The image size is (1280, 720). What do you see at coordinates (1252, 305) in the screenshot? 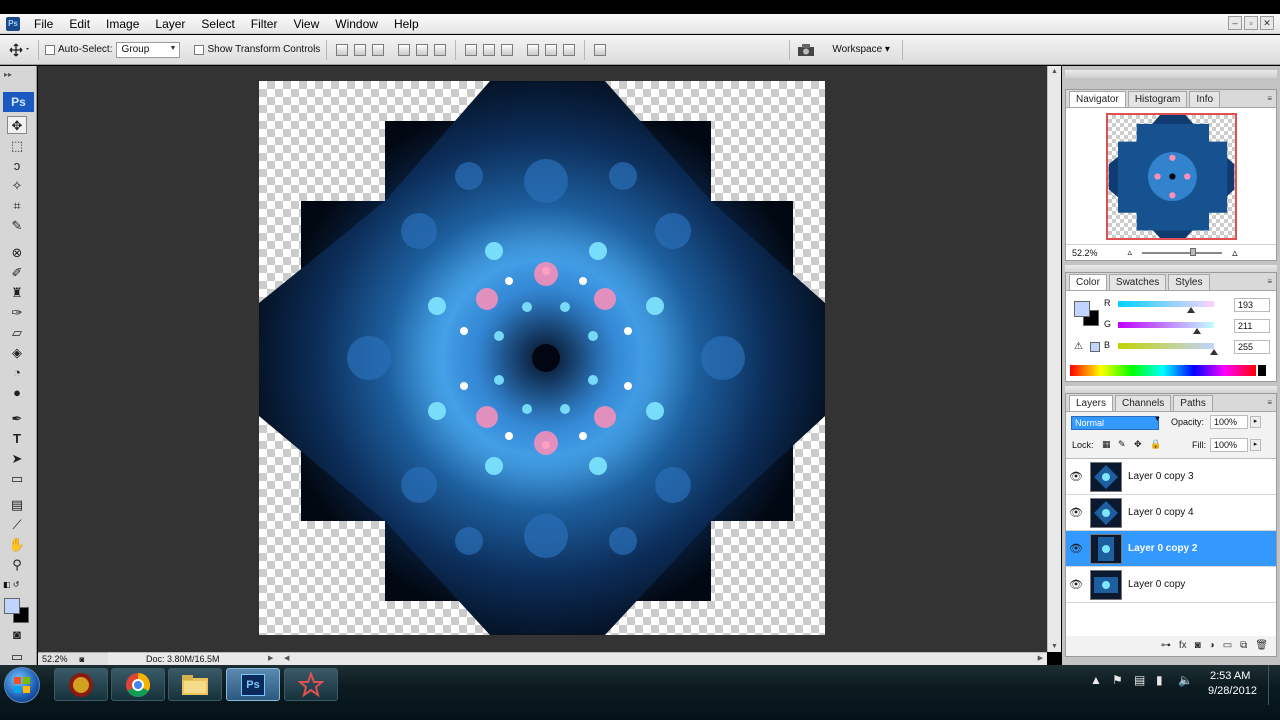
I see `slider-r-value: 193` at bounding box center [1252, 305].